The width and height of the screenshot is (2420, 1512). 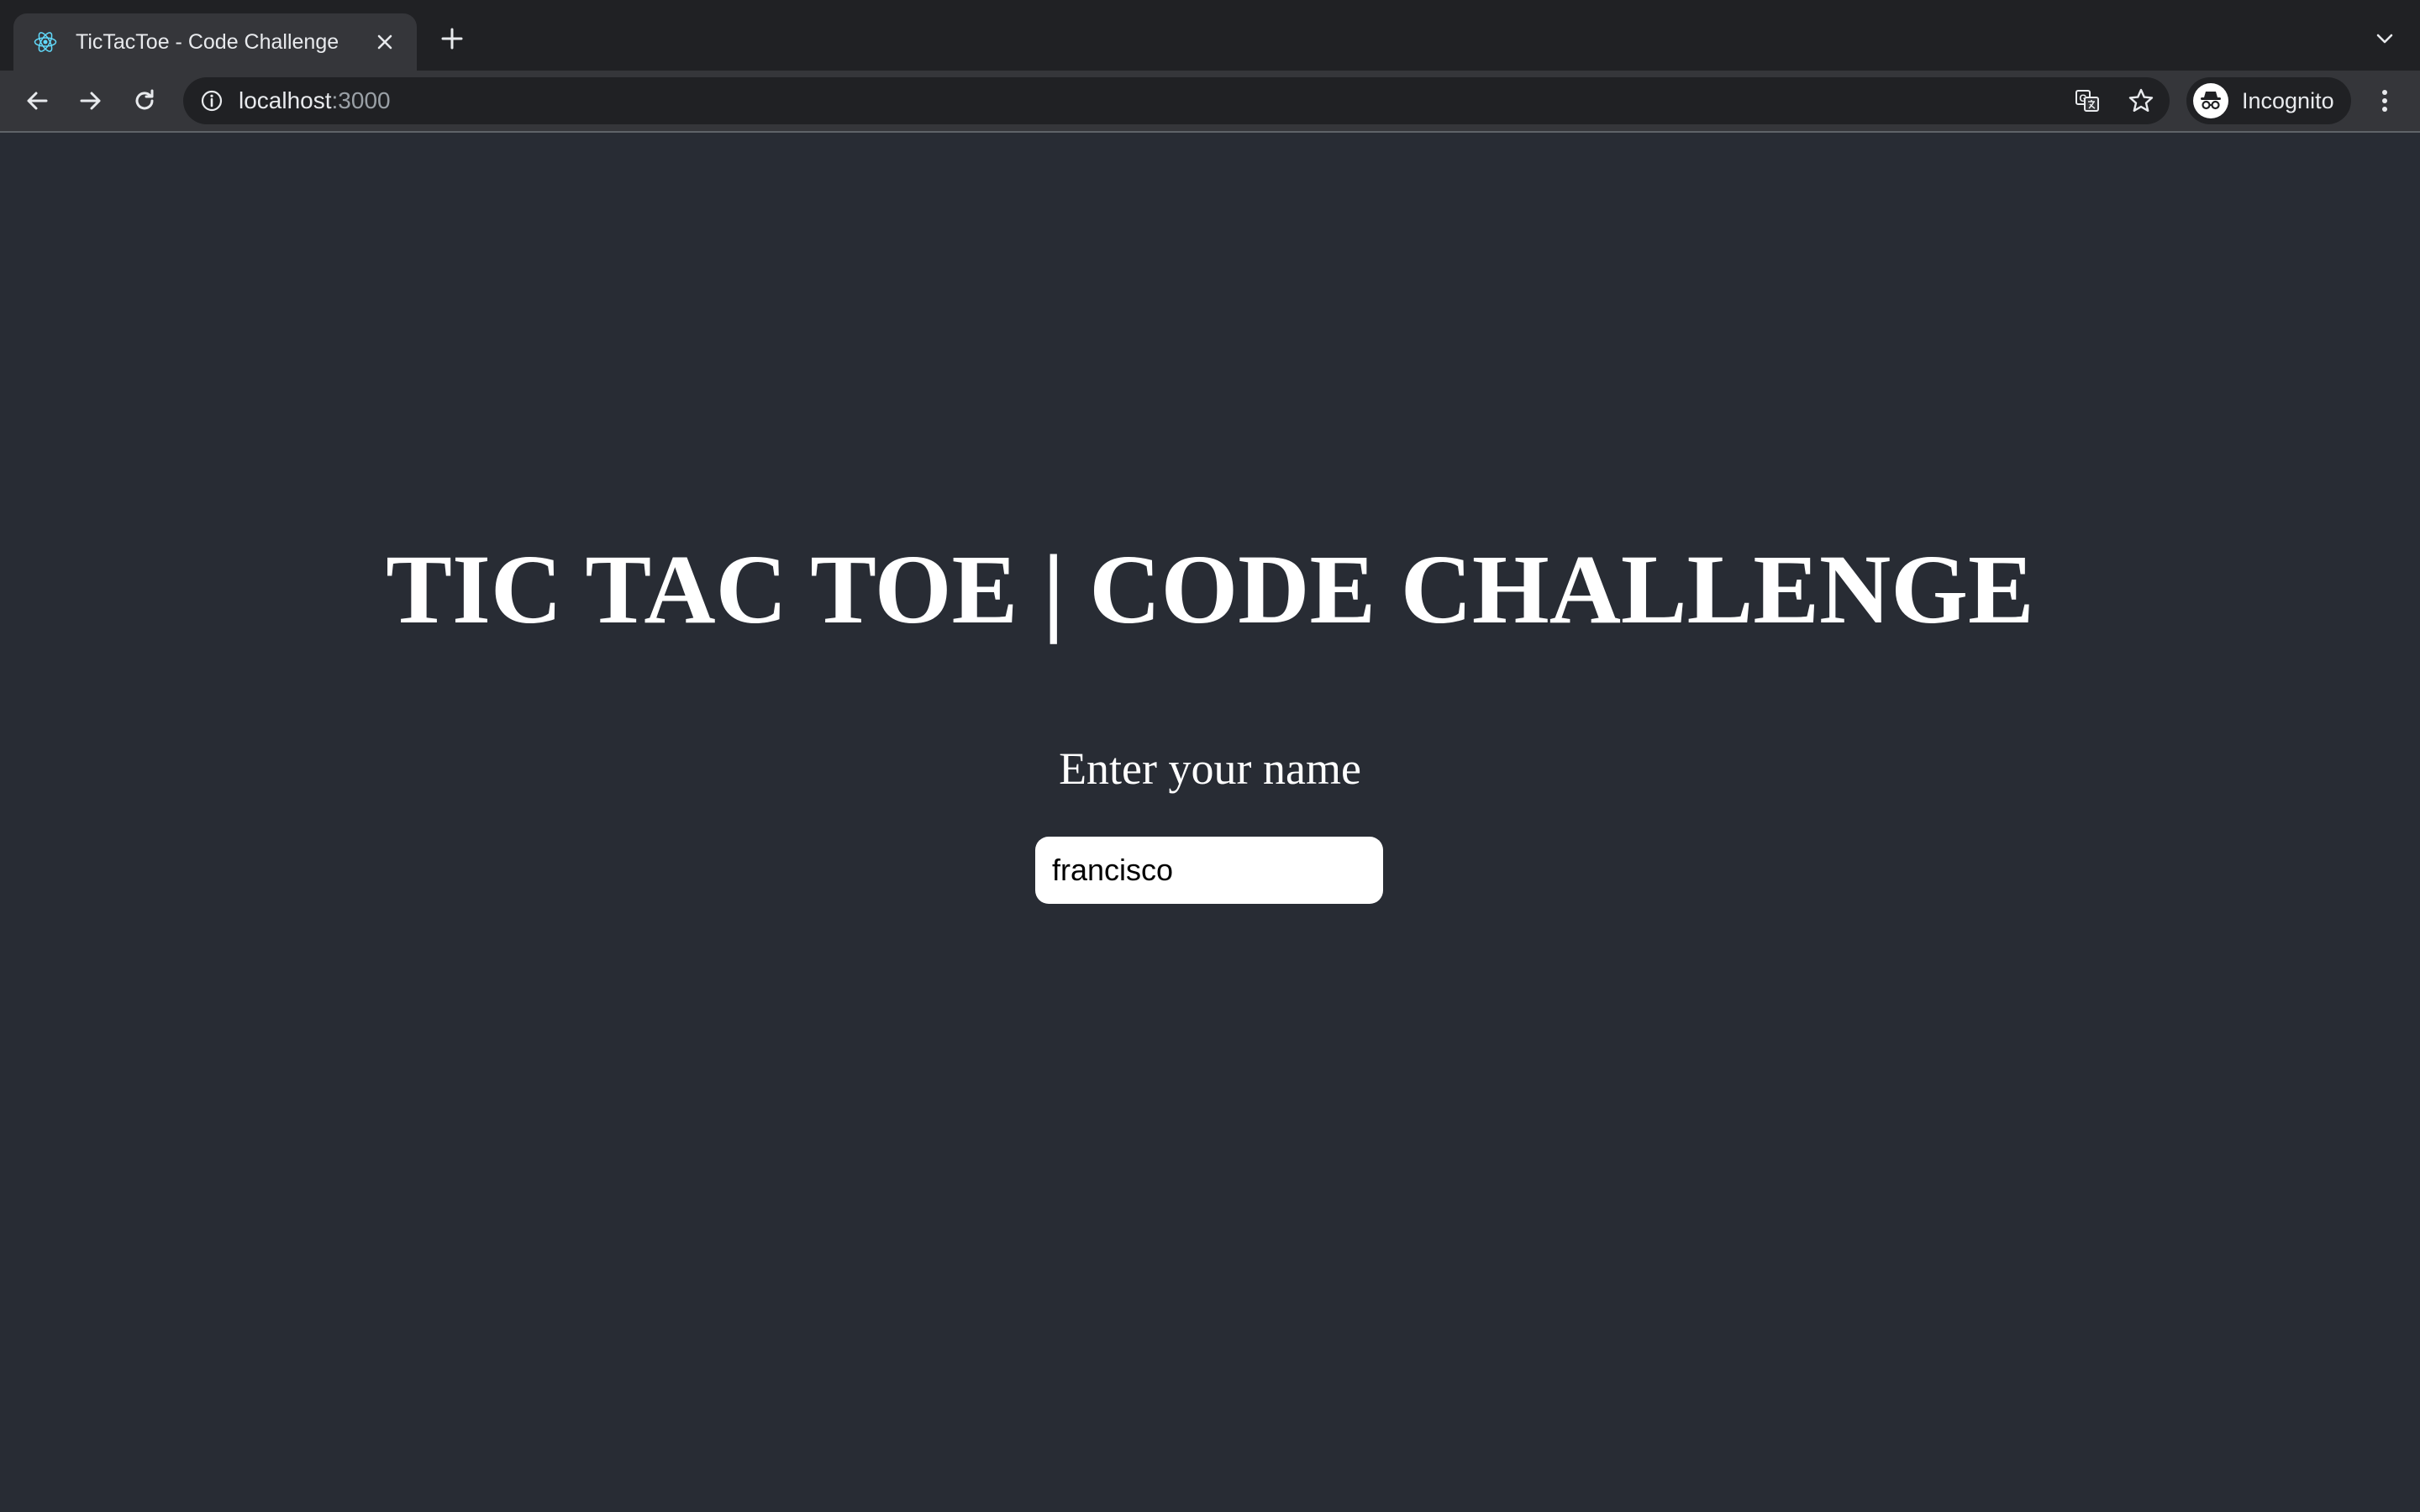 I want to click on forward-arrow-icon, so click(x=90, y=100).